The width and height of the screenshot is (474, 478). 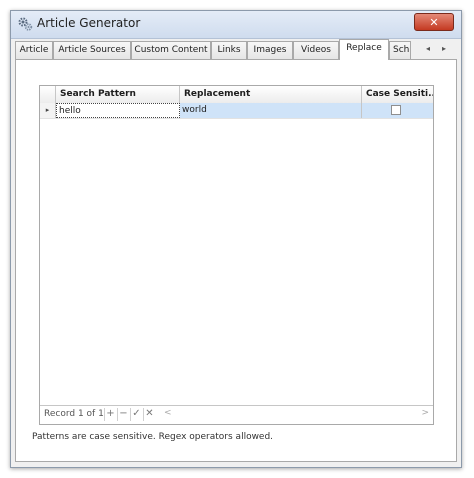 What do you see at coordinates (48, 110) in the screenshot?
I see `row-indicator-icon: ▸` at bounding box center [48, 110].